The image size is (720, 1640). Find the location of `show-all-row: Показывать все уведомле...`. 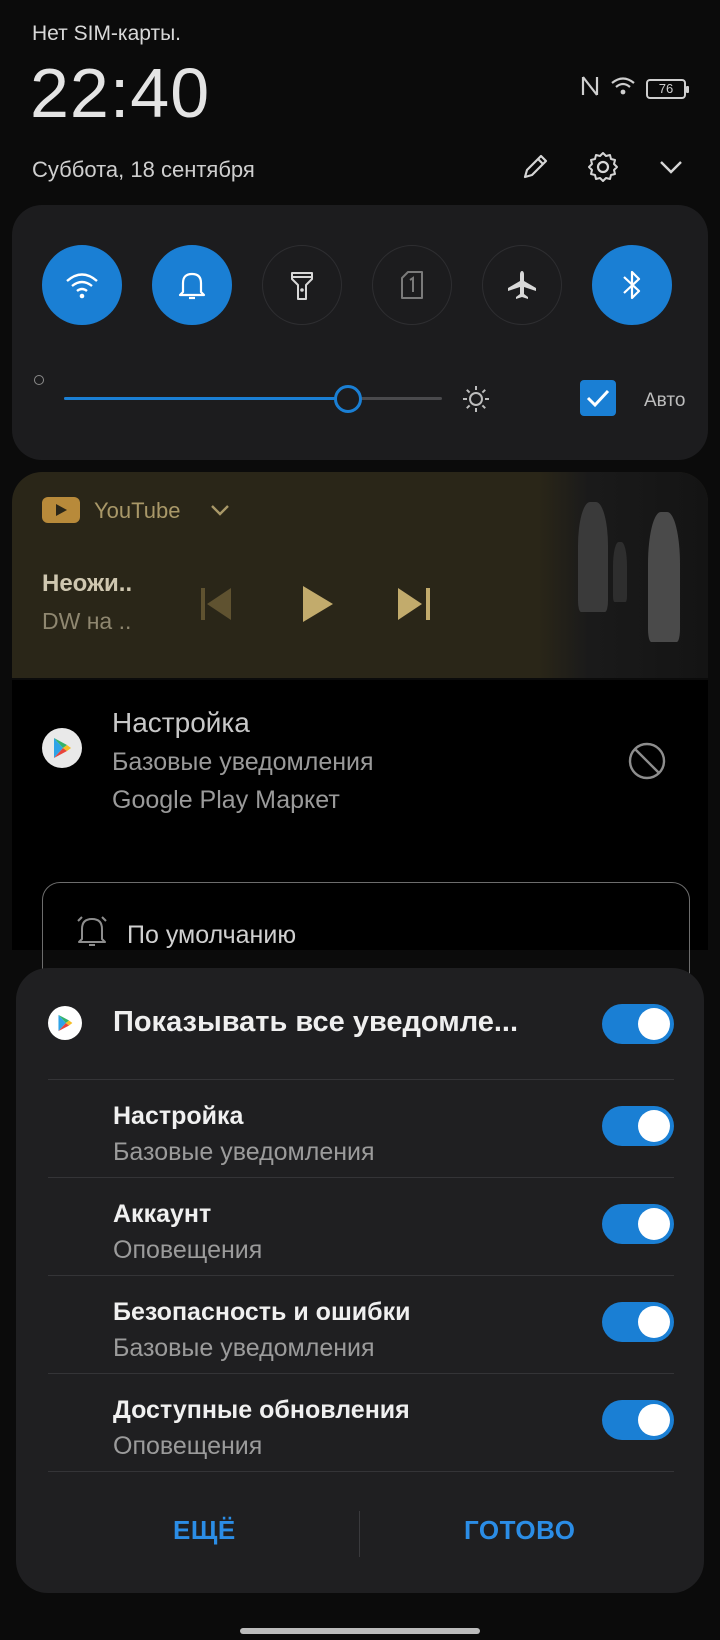

show-all-row: Показывать все уведомле... is located at coordinates (361, 1024).